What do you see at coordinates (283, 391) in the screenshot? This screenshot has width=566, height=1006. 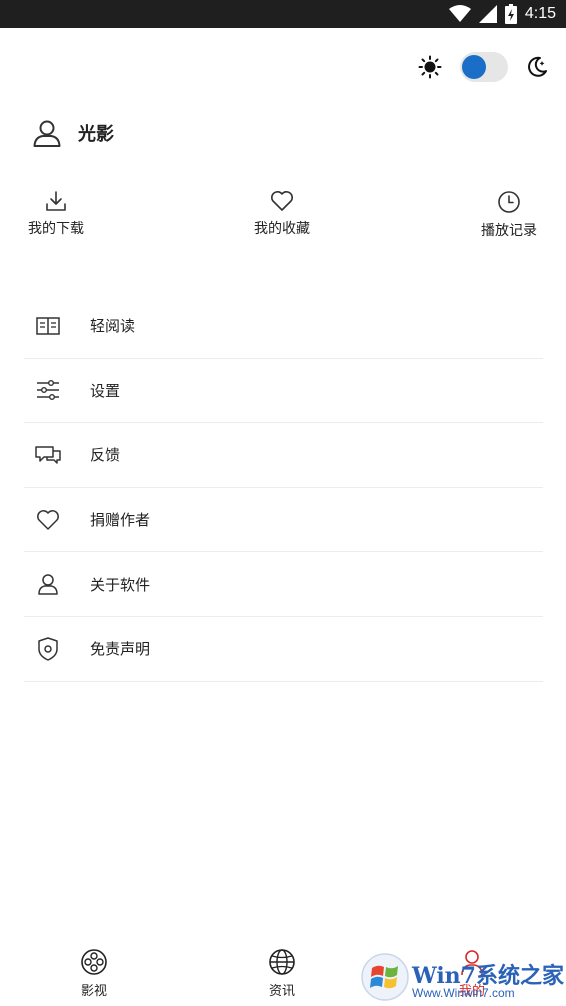 I see `menu-item-settings: 设置` at bounding box center [283, 391].